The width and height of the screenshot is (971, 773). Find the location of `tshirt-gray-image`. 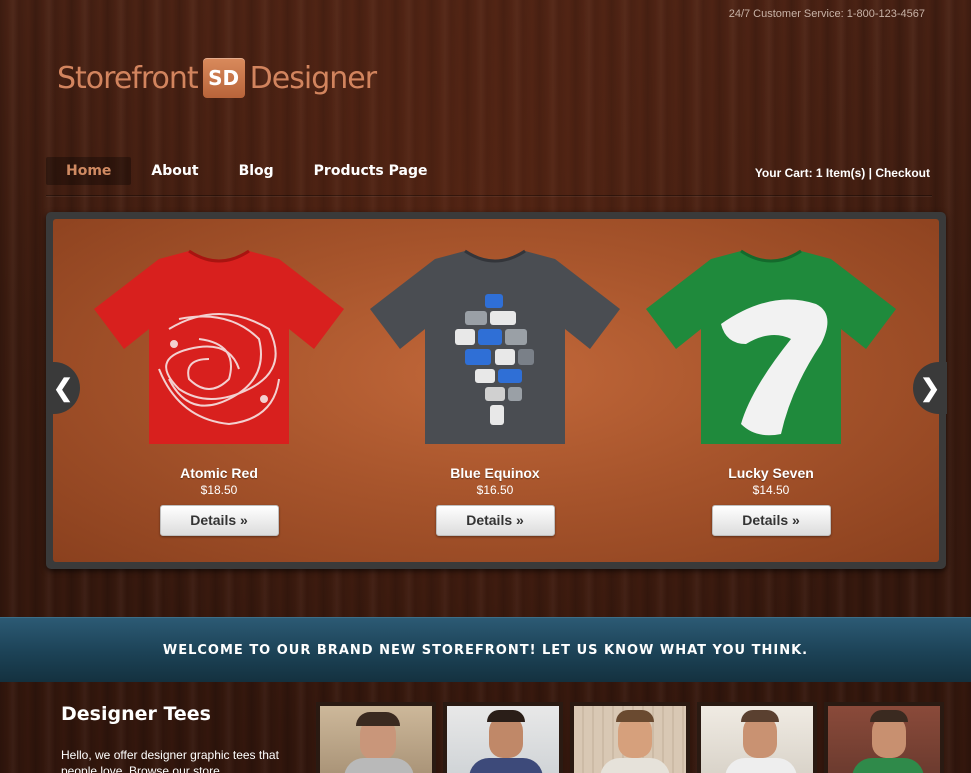

tshirt-gray-image is located at coordinates (495, 349).